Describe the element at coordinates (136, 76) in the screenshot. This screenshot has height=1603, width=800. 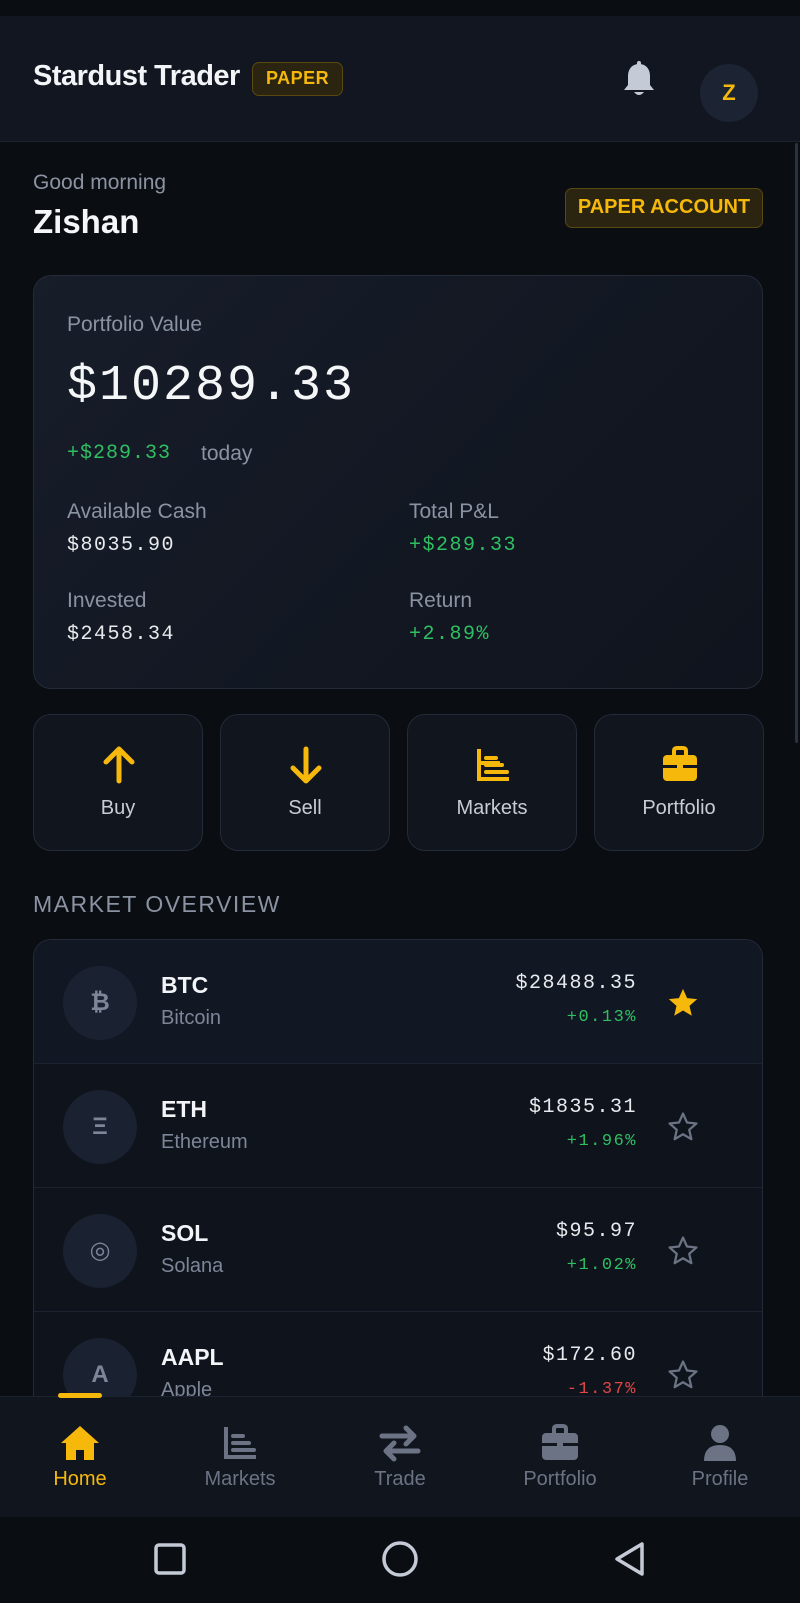
I see `app-title: Stardust Trader` at that location.